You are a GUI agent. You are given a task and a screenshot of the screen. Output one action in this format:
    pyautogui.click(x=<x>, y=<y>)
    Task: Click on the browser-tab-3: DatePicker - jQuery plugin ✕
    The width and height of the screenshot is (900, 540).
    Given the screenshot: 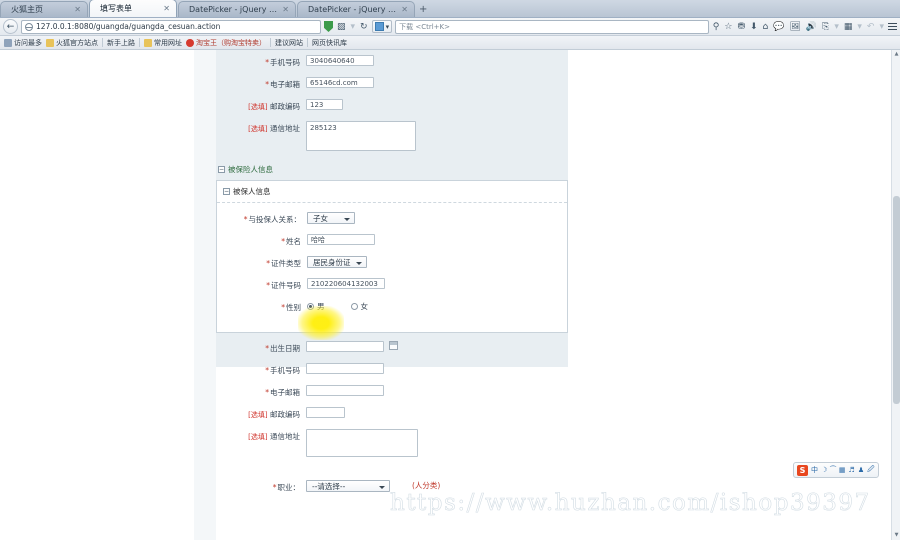 What is the action you would take?
    pyautogui.click(x=356, y=9)
    